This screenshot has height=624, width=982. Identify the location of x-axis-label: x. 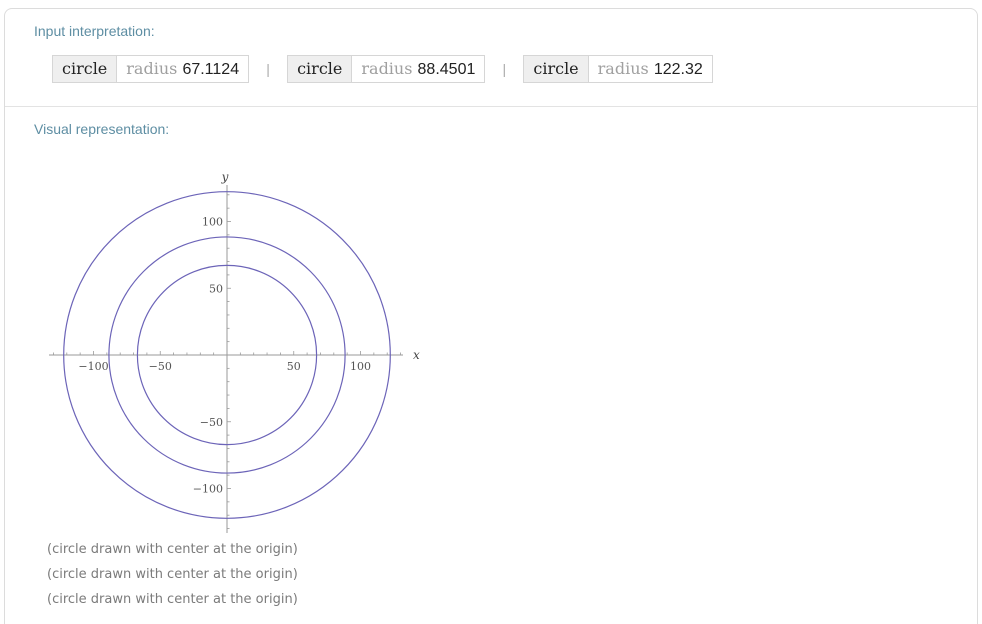
(416, 355).